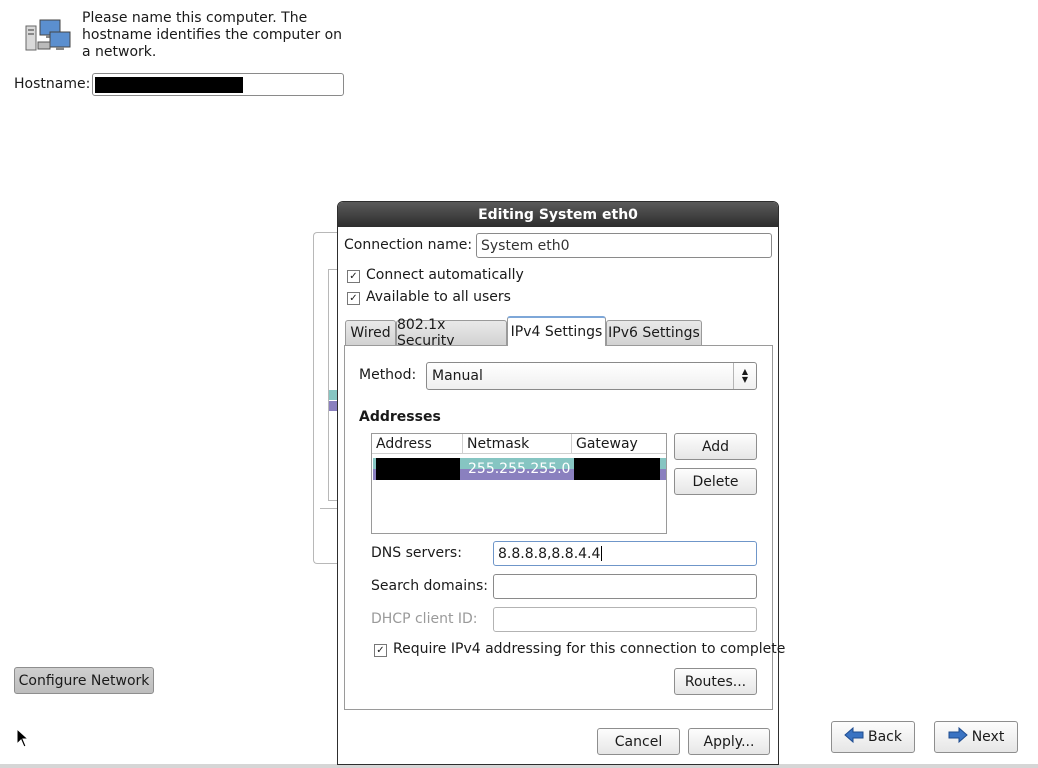 The width and height of the screenshot is (1038, 768). I want to click on redacted-hostname, so click(169, 85).